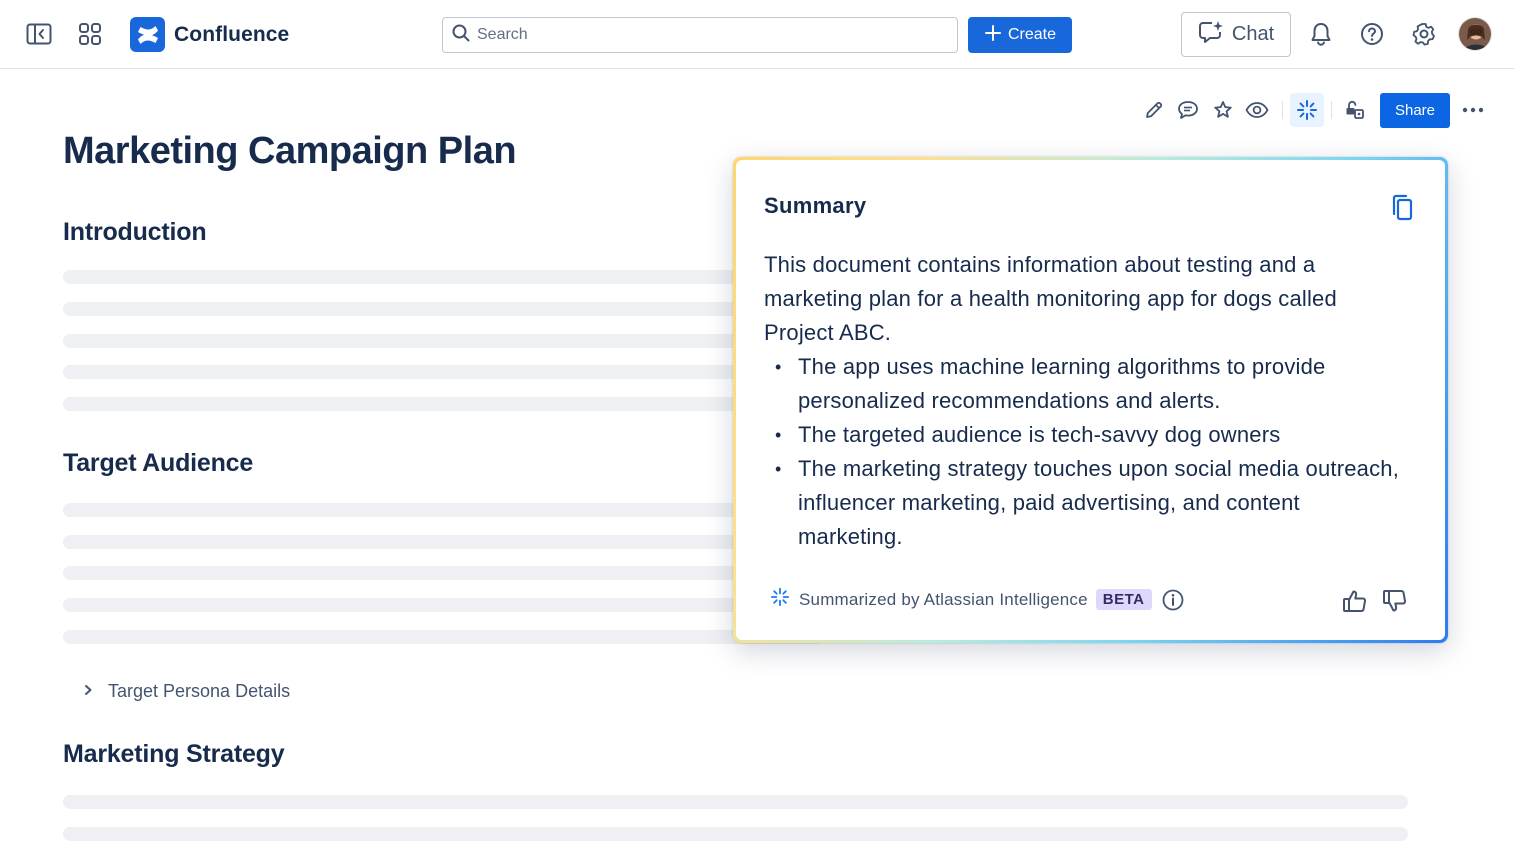 The image size is (1514, 858). I want to click on page-title: Marketing Campaign Plan, so click(290, 151).